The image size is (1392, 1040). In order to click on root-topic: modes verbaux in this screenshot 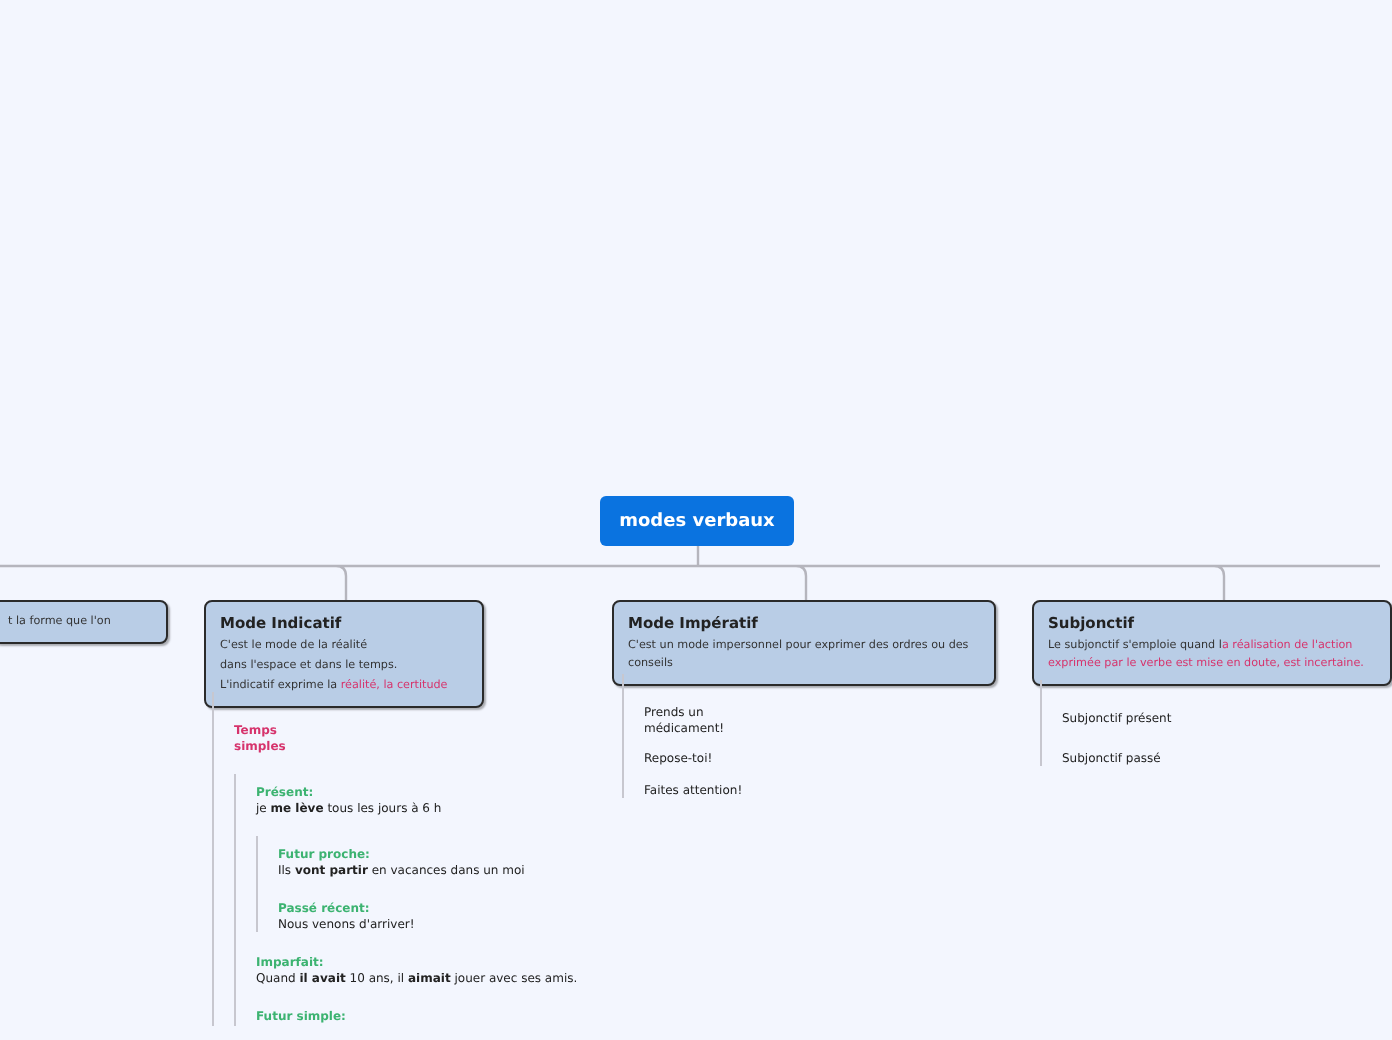, I will do `click(697, 521)`.